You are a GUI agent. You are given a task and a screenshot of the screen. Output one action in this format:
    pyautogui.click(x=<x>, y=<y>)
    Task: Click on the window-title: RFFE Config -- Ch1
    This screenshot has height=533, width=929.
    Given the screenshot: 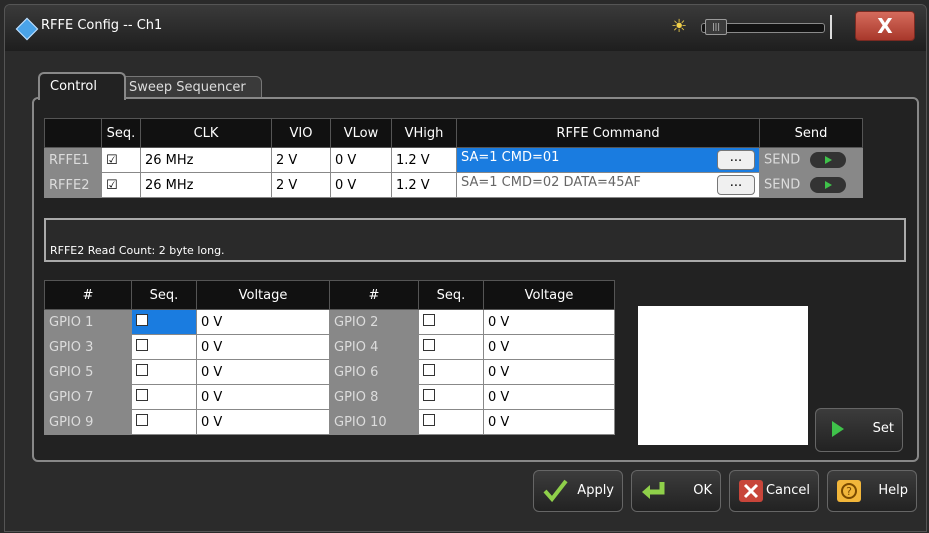 What is the action you would take?
    pyautogui.click(x=102, y=25)
    